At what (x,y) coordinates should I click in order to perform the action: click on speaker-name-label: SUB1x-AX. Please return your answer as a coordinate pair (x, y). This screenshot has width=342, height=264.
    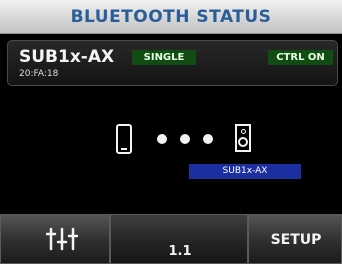
    Looking at the image, I should click on (245, 171).